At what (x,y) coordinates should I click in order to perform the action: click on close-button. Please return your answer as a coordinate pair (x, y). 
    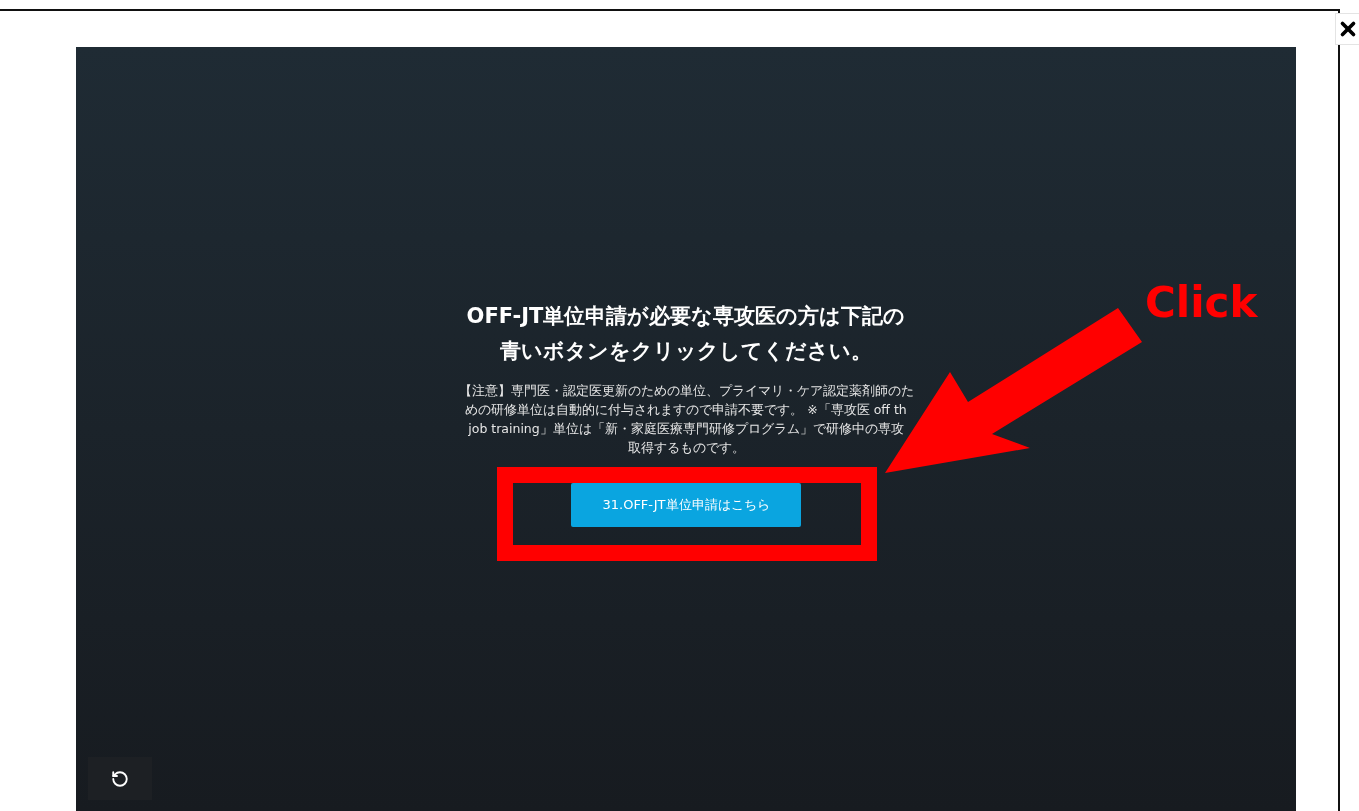
    Looking at the image, I should click on (1347, 29).